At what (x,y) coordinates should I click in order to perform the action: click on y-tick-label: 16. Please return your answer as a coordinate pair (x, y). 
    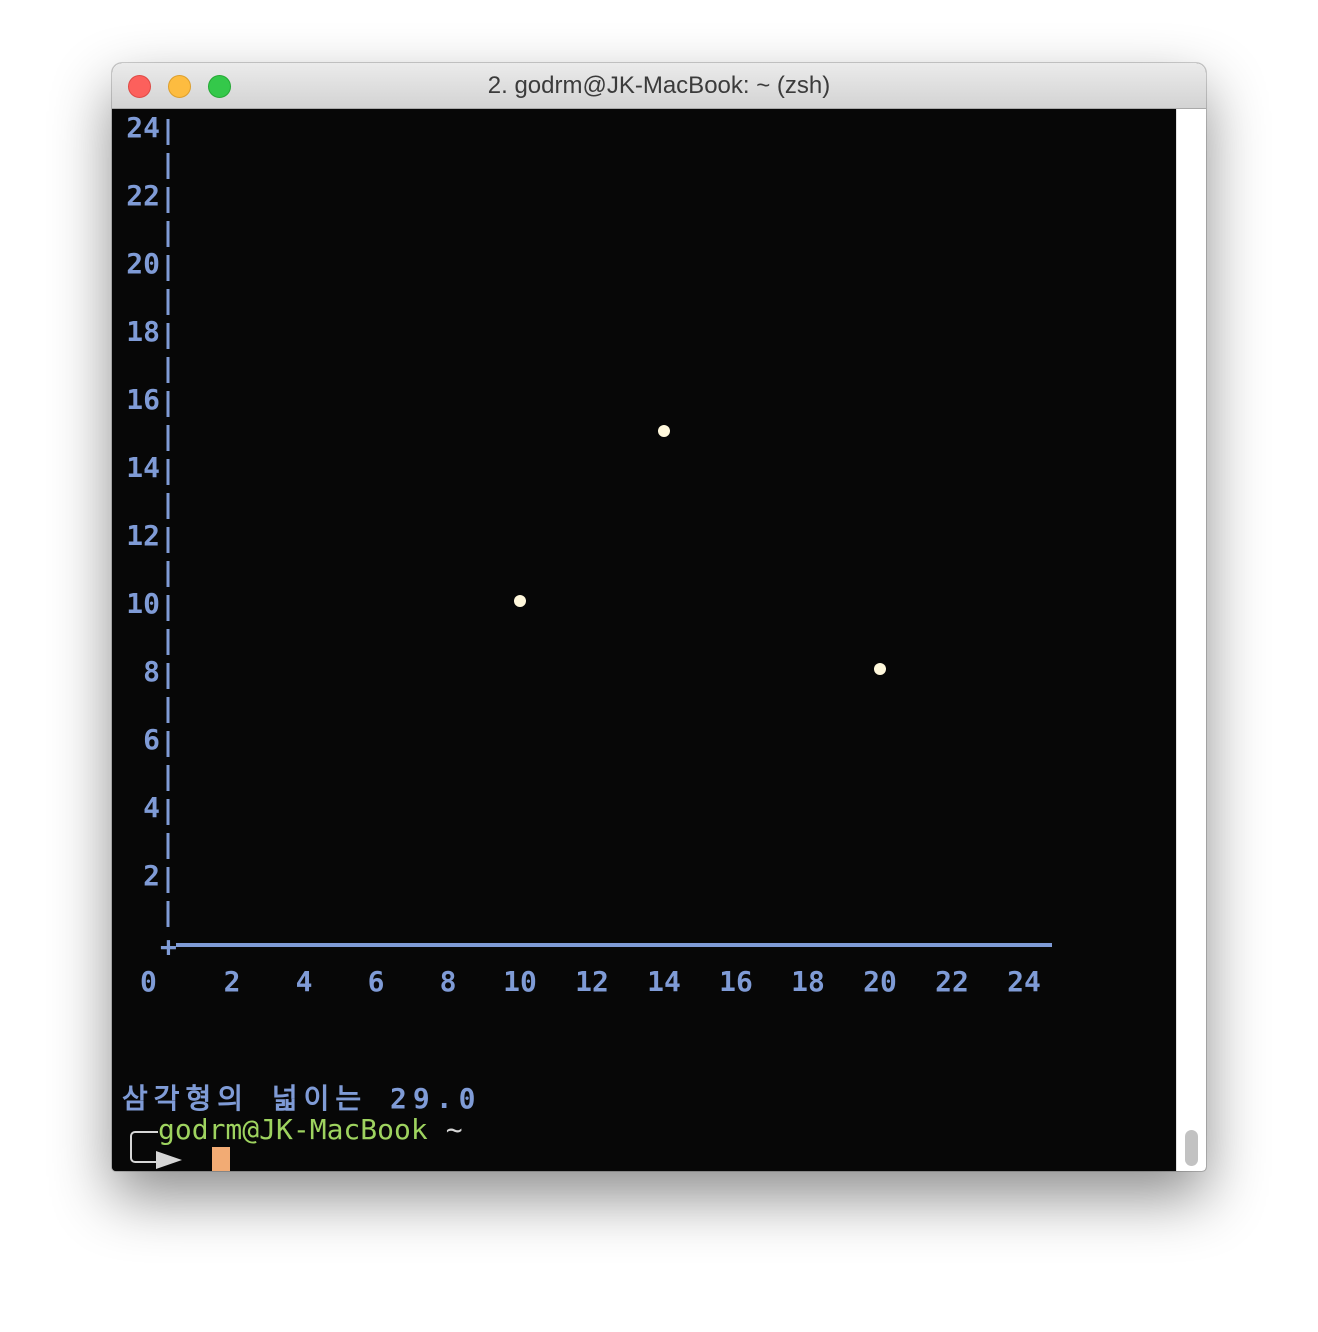
    Looking at the image, I should click on (143, 399).